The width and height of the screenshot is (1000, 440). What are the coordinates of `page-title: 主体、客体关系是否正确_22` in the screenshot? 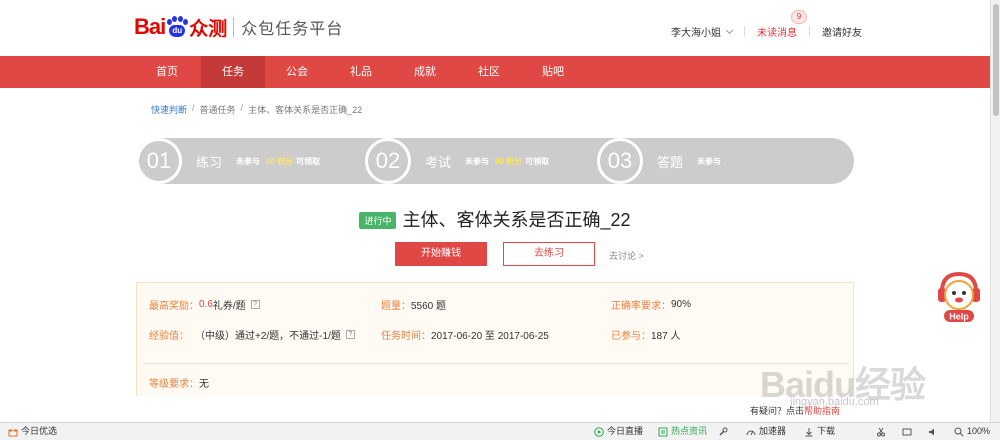 It's located at (516, 220).